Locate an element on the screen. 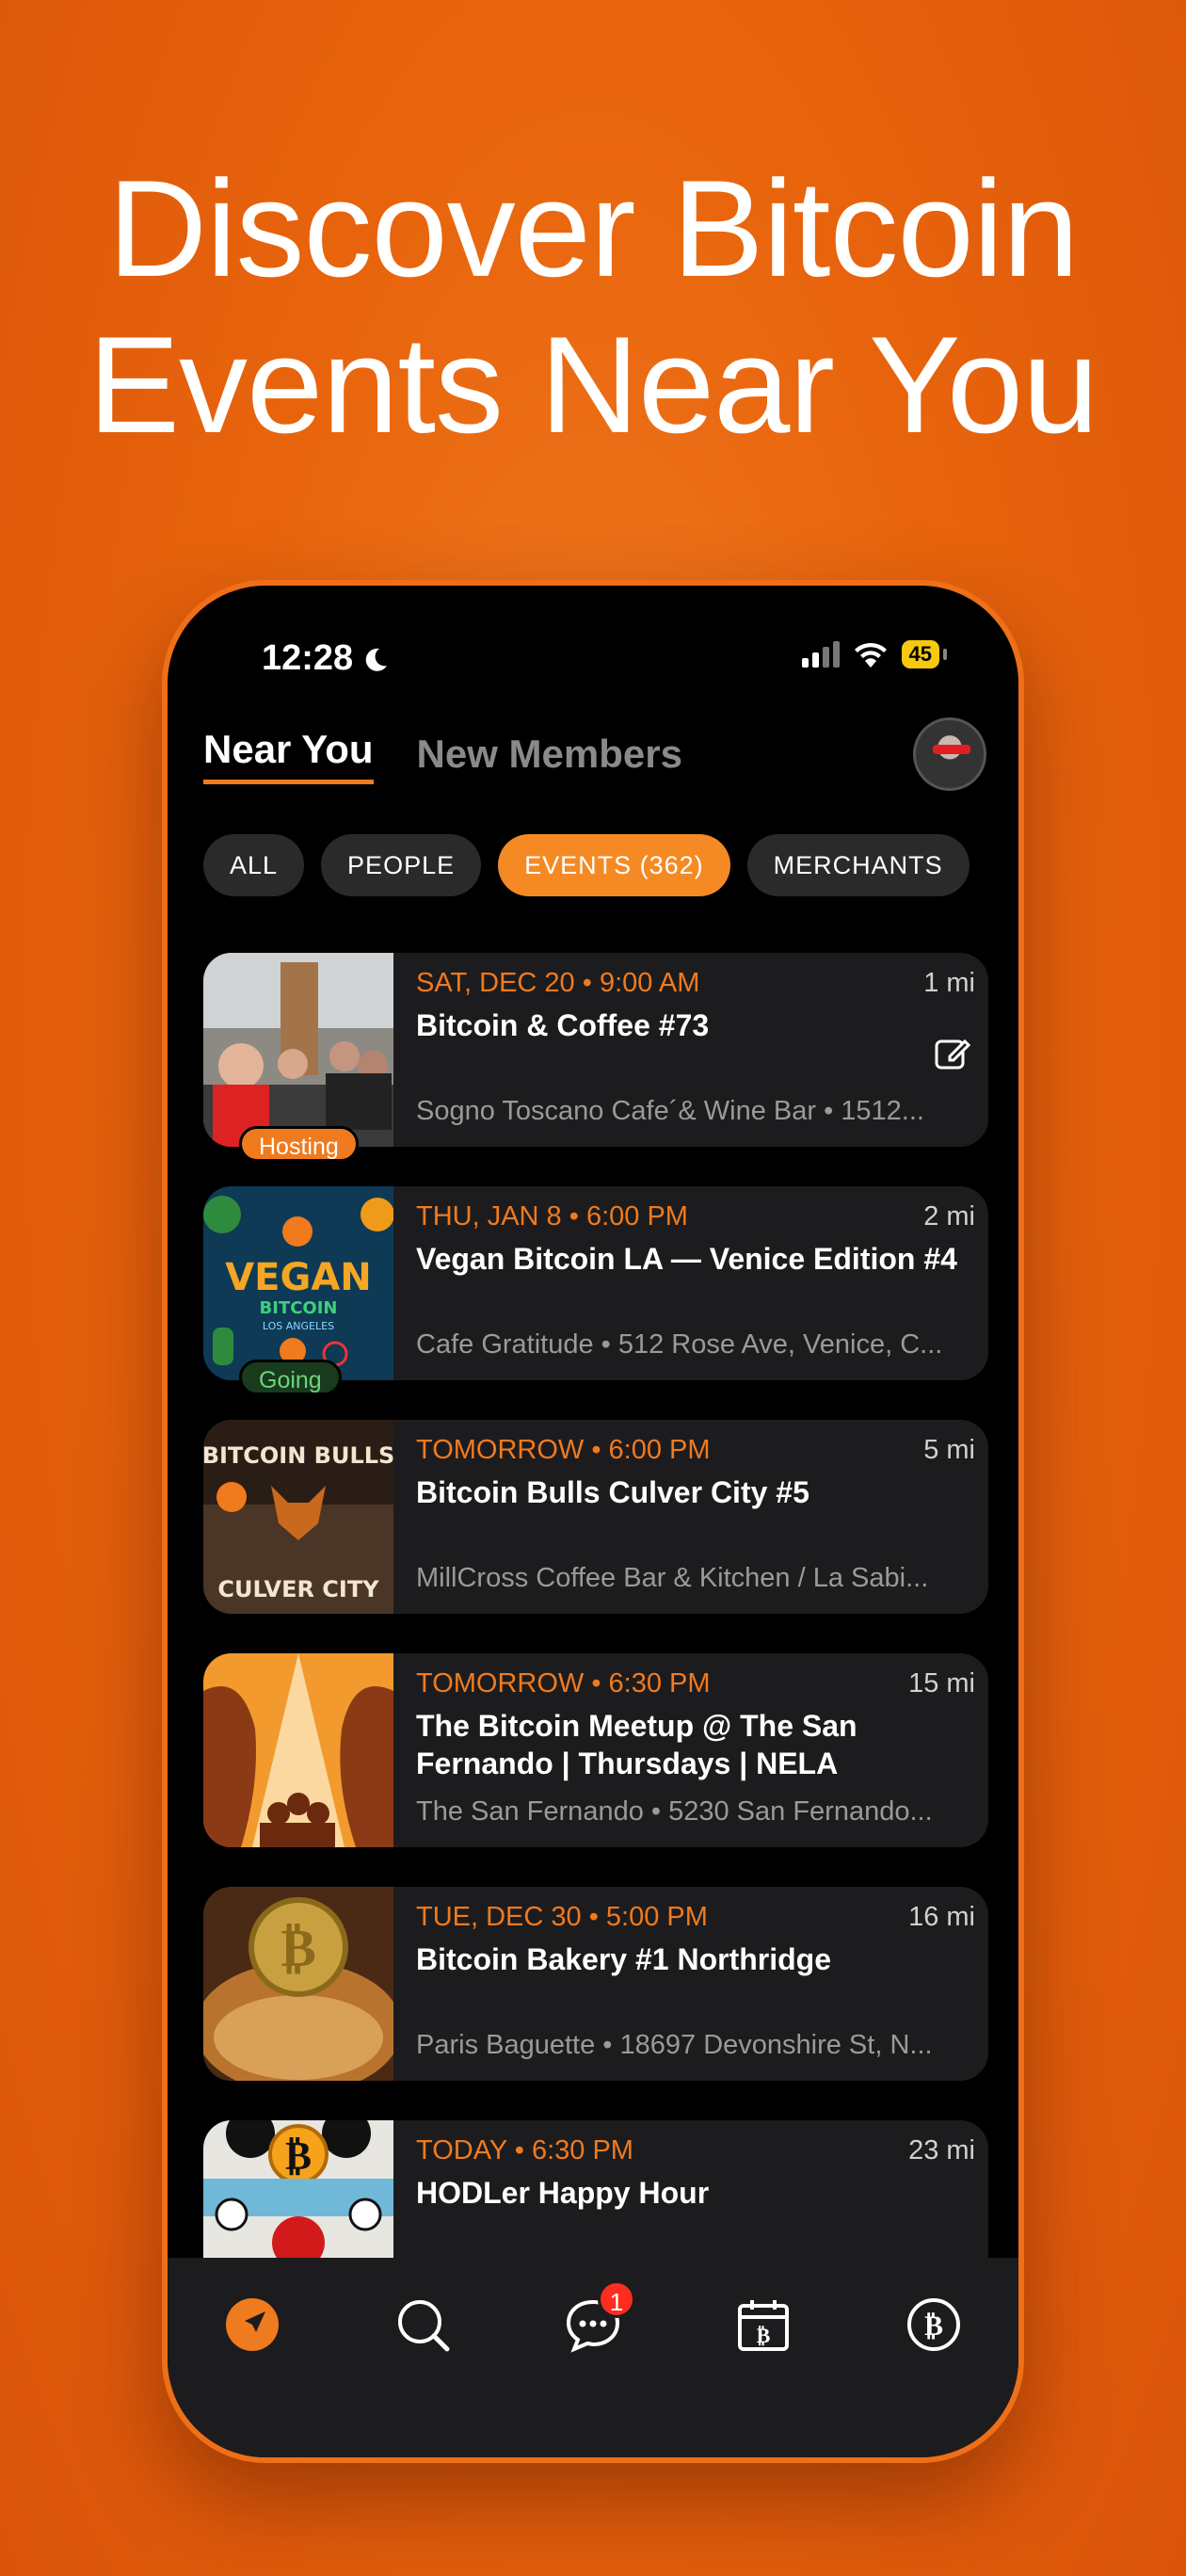  status-icons: 45 is located at coordinates (874, 654).